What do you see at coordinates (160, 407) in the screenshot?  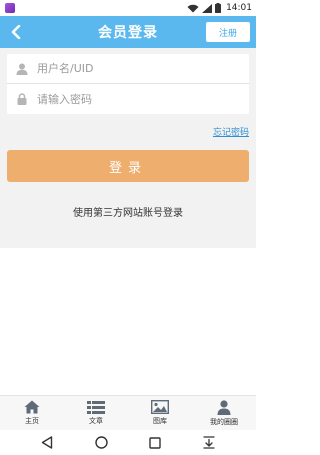 I see `image-icon` at bounding box center [160, 407].